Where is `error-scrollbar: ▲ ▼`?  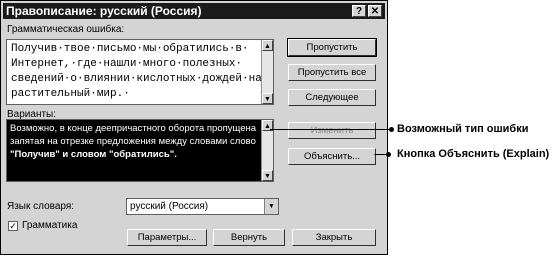
error-scrollbar: ▲ ▼ is located at coordinates (267, 72).